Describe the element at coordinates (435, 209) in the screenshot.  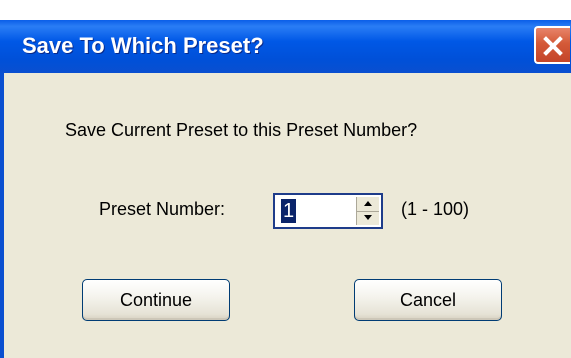
I see `preset-range-hint: (1 - 100)` at that location.